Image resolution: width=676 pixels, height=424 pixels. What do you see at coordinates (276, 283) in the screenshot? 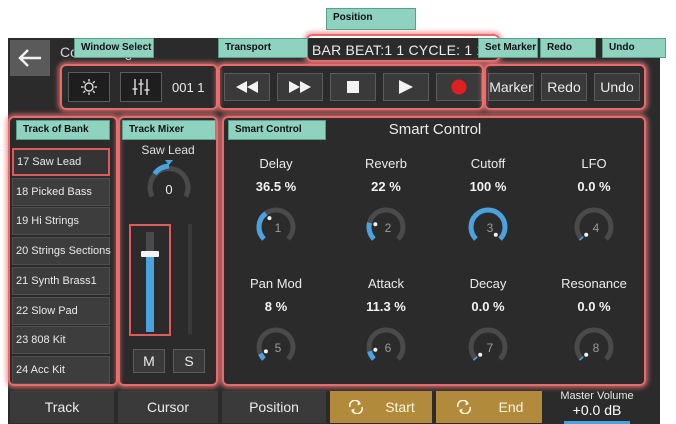
I see `param-name: Pan Mod` at bounding box center [276, 283].